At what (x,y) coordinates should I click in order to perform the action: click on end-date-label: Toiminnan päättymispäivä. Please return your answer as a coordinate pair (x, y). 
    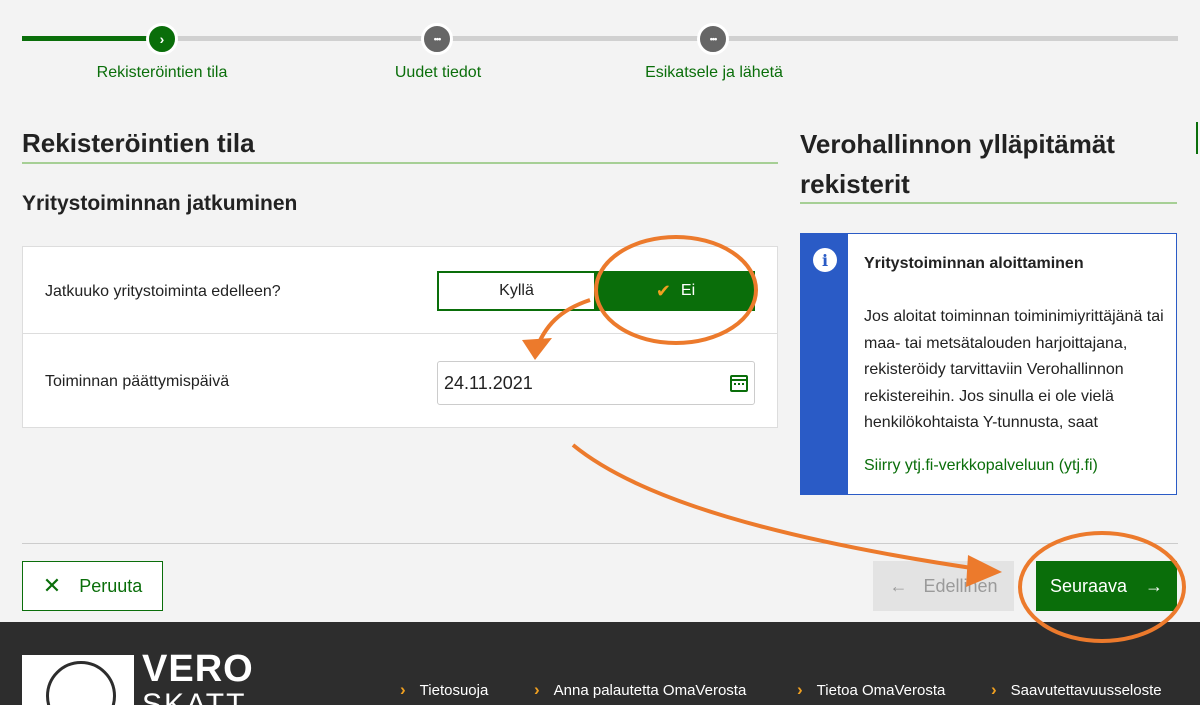
    Looking at the image, I should click on (137, 381).